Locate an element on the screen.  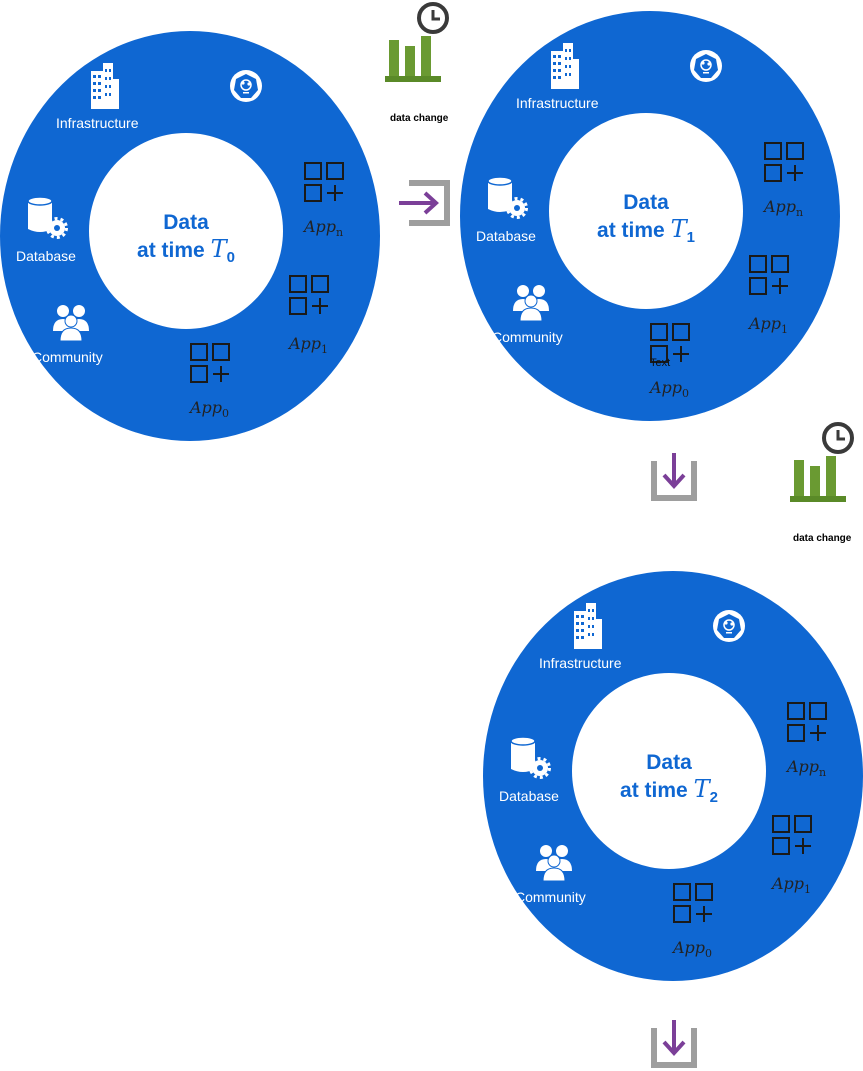
ring-center-title: Data at time T2 is located at coordinates (669, 778).